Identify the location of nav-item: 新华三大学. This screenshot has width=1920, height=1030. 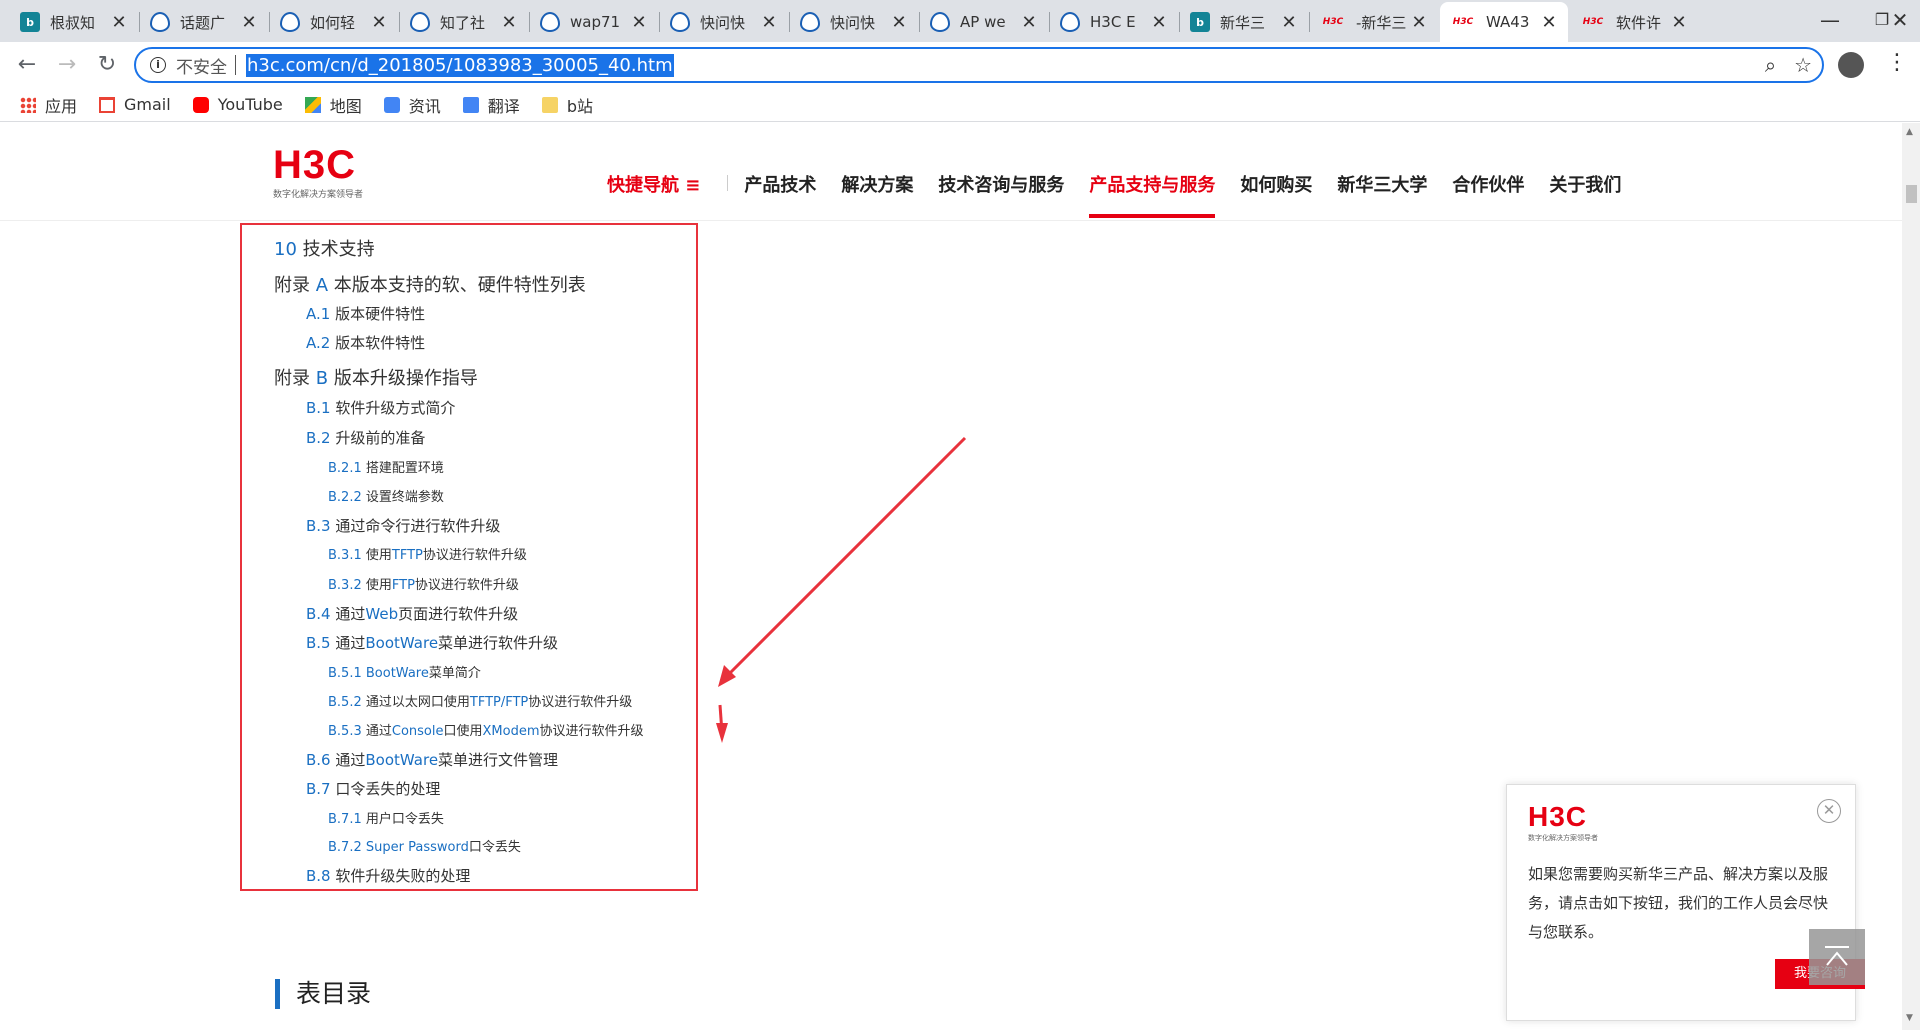
(1382, 191).